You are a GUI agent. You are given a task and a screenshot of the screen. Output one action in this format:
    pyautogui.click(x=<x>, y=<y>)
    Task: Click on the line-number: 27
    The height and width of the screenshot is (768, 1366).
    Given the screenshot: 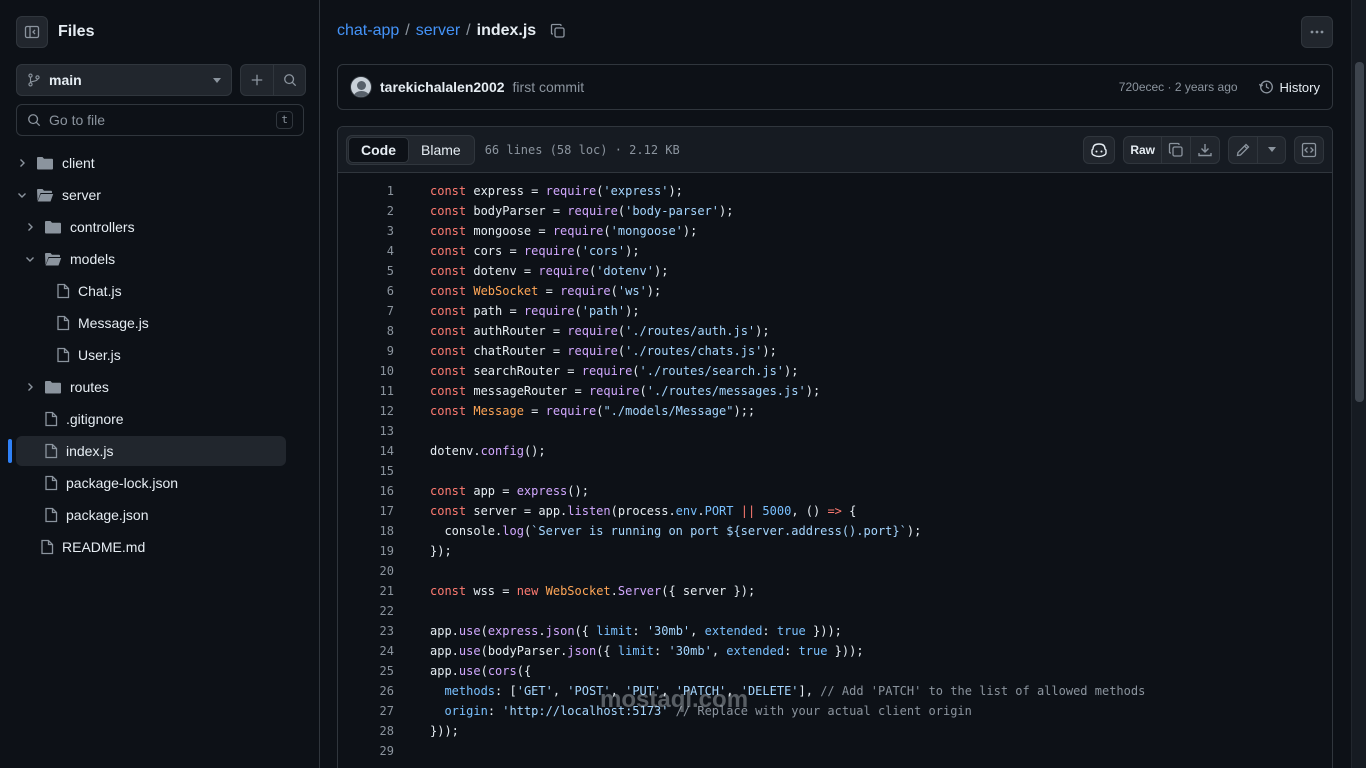 What is the action you would take?
    pyautogui.click(x=366, y=711)
    